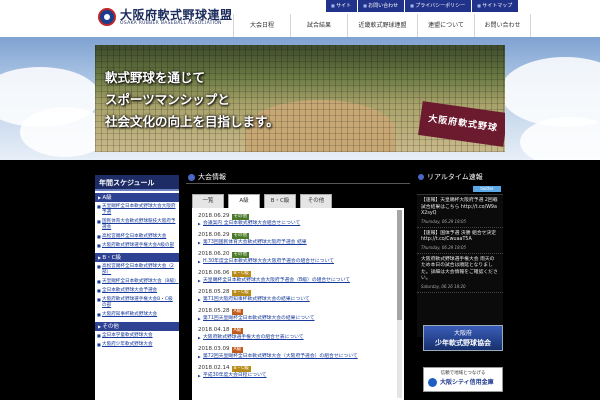  I want to click on banner1-line2: 少年軟式野球協会, so click(463, 342).